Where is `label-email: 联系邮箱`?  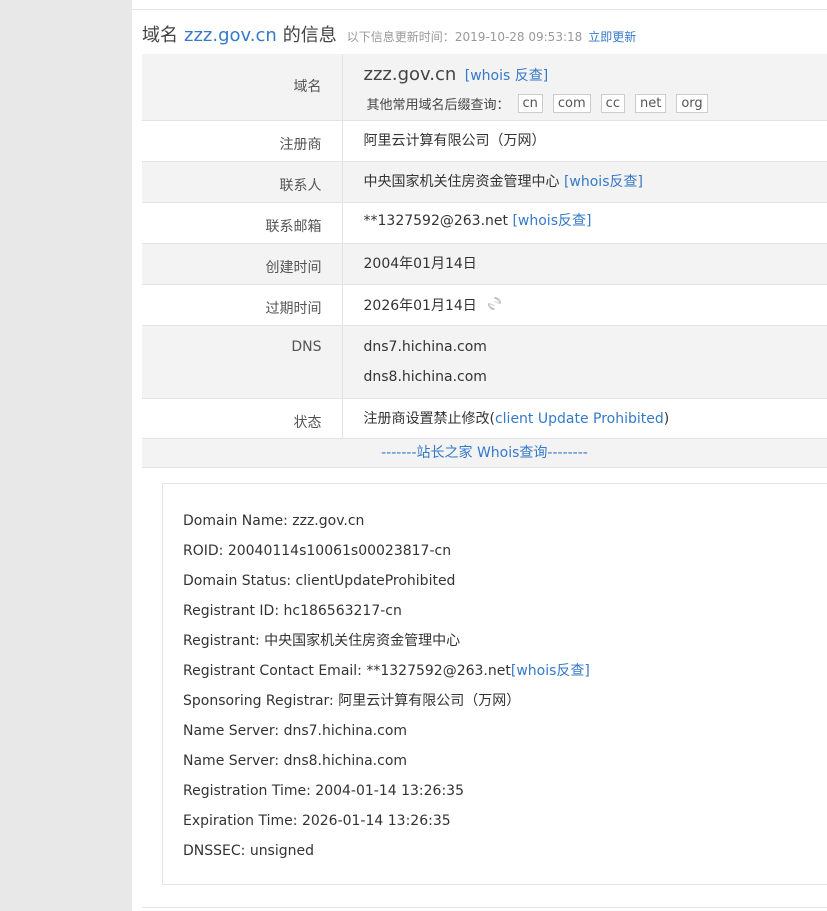 label-email: 联系邮箱 is located at coordinates (293, 227).